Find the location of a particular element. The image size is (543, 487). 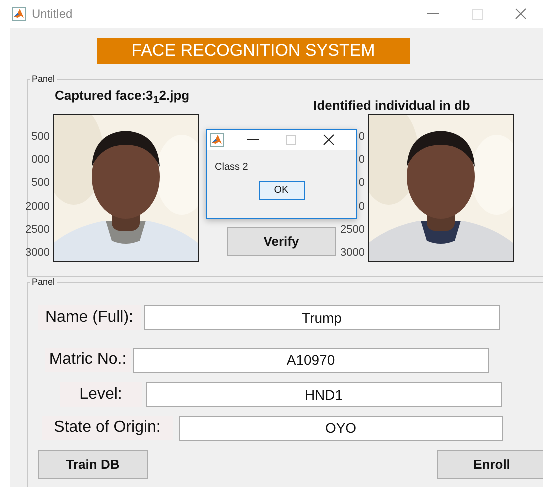

axes-title: Identified individual in db is located at coordinates (392, 106).